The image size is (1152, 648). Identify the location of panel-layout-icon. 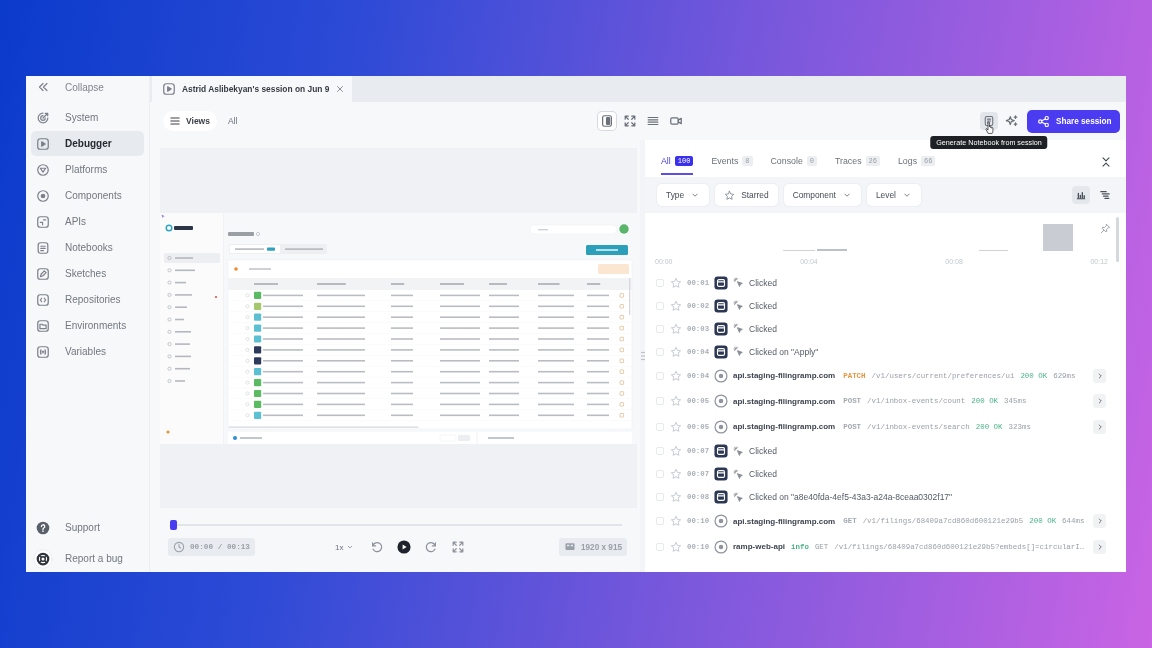
(607, 121).